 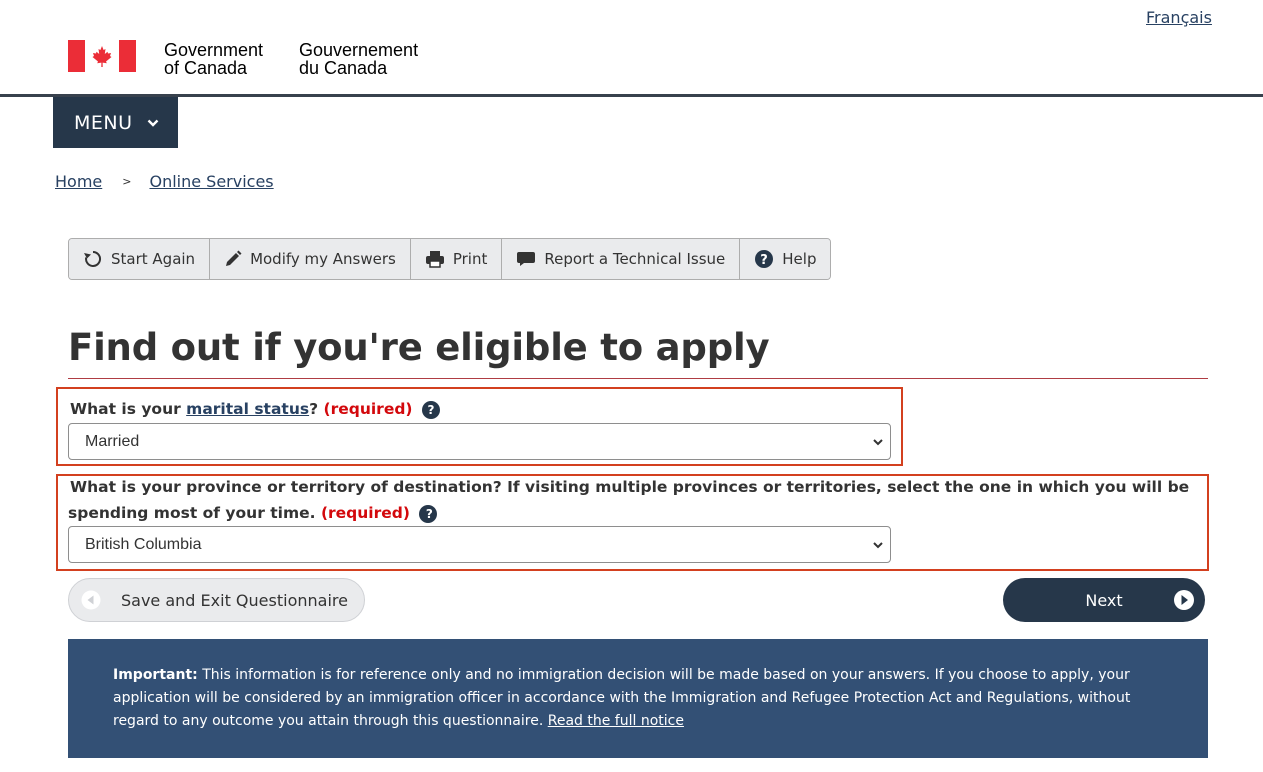 What do you see at coordinates (102, 56) in the screenshot?
I see `canada-flag-icon` at bounding box center [102, 56].